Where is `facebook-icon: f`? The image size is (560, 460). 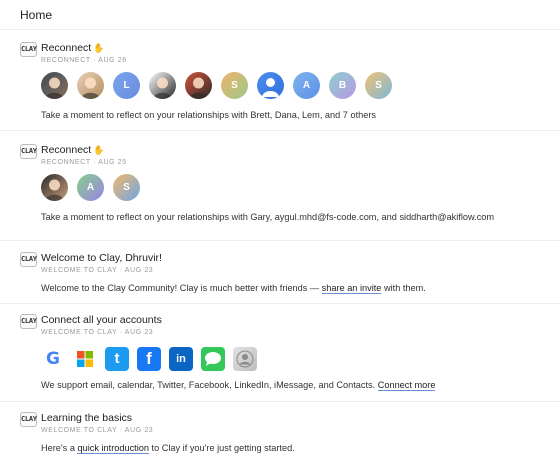
facebook-icon: f is located at coordinates (149, 358).